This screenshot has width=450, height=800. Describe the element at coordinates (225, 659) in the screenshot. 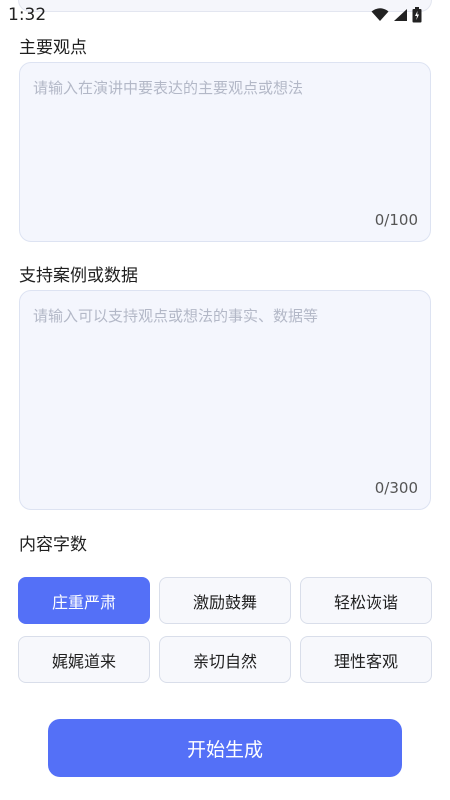

I see `tone-option-friendly: 亲切自然` at that location.